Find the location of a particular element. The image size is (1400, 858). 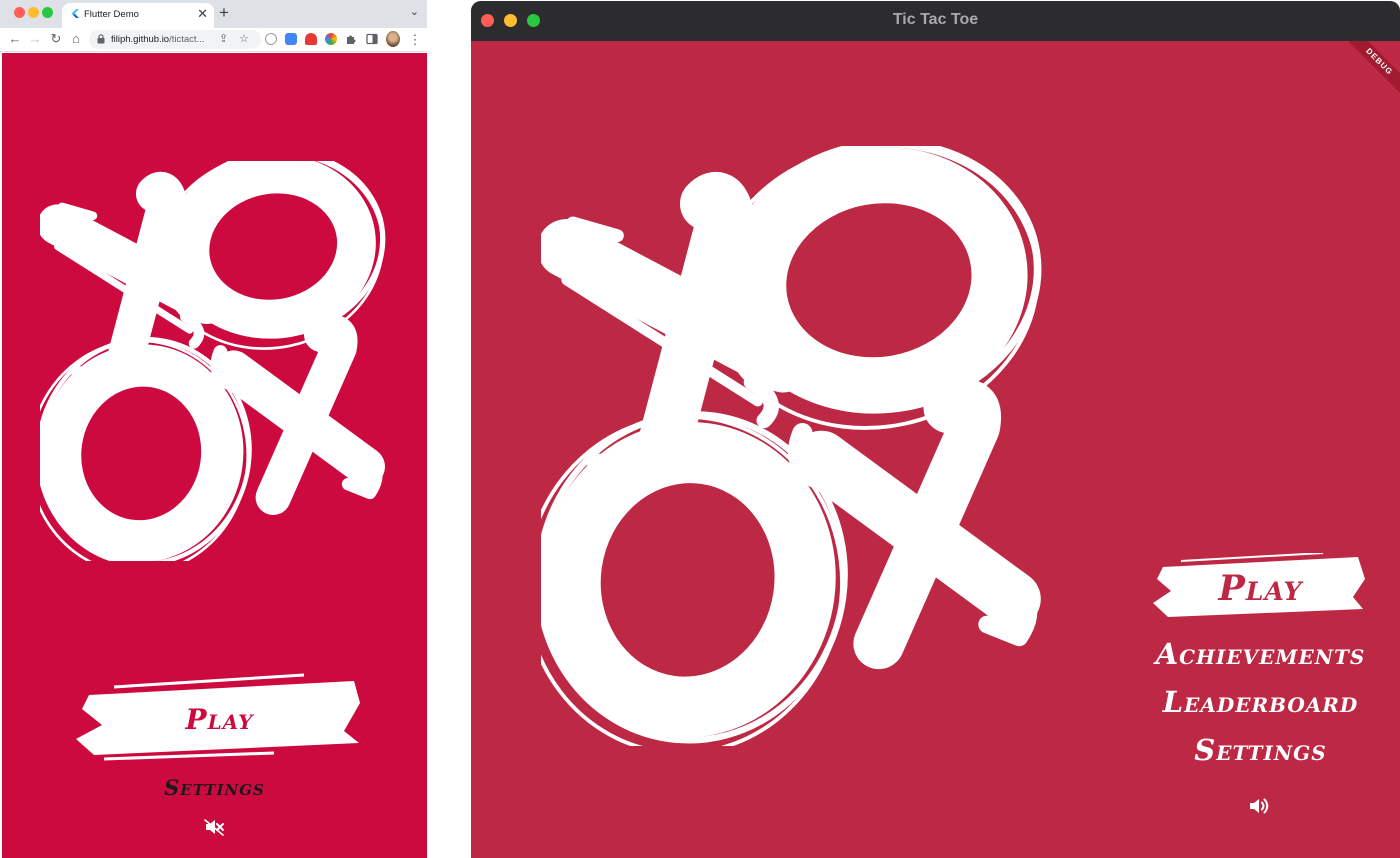

close-tab-icon: ✕ is located at coordinates (202, 13).